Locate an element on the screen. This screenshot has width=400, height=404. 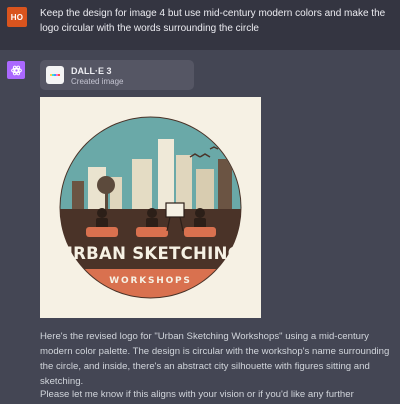
openai-logo-icon is located at coordinates (16, 70).